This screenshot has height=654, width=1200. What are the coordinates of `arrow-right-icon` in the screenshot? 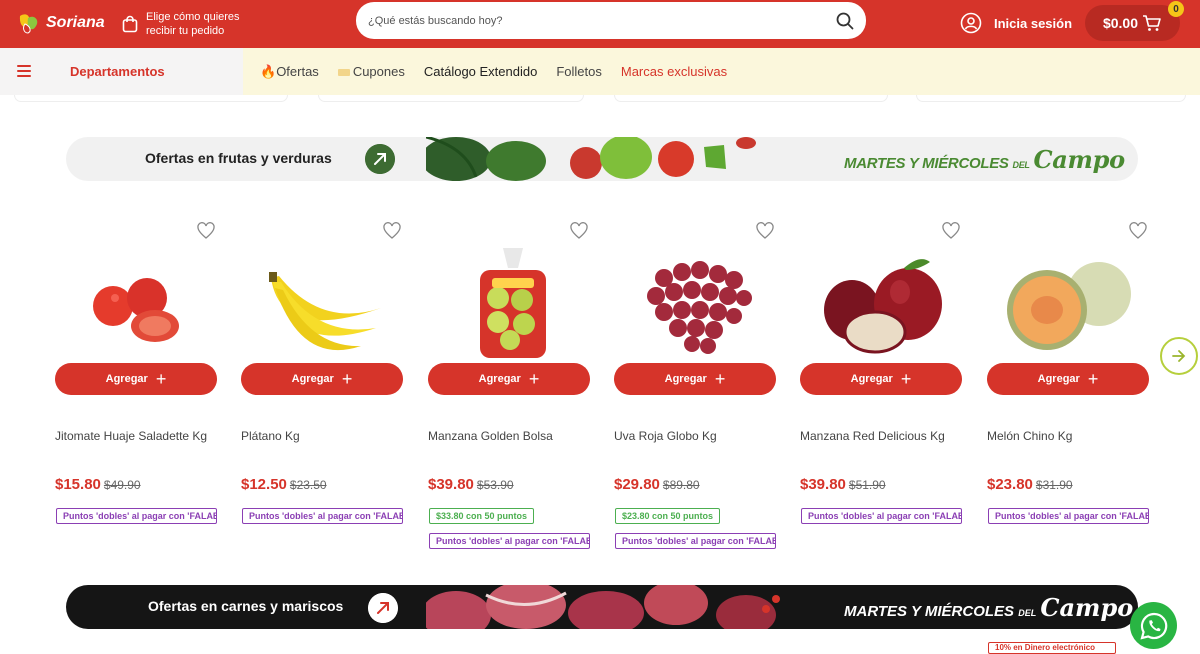 It's located at (1179, 356).